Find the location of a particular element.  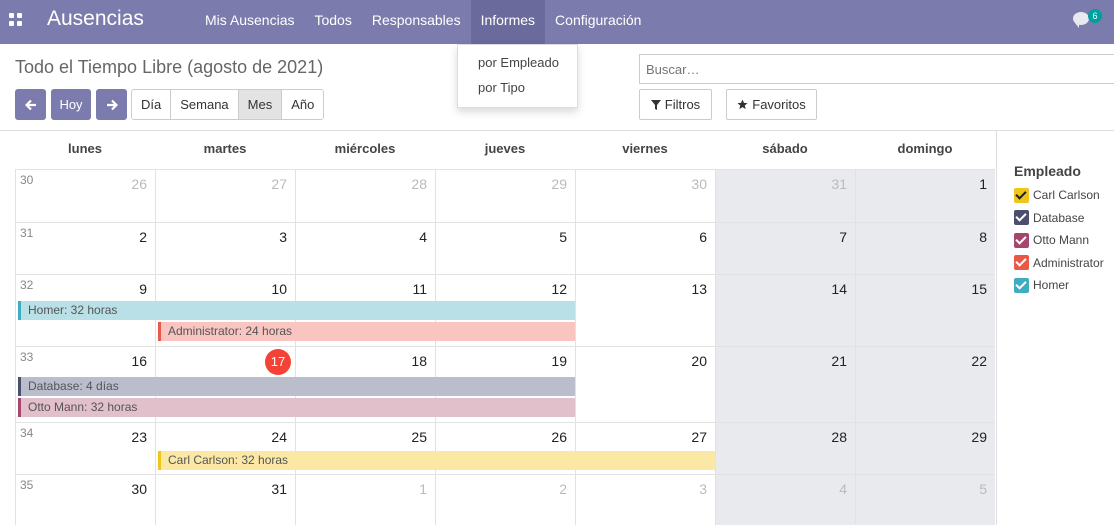

event-bar: Homer: 32 horas is located at coordinates (296, 310).